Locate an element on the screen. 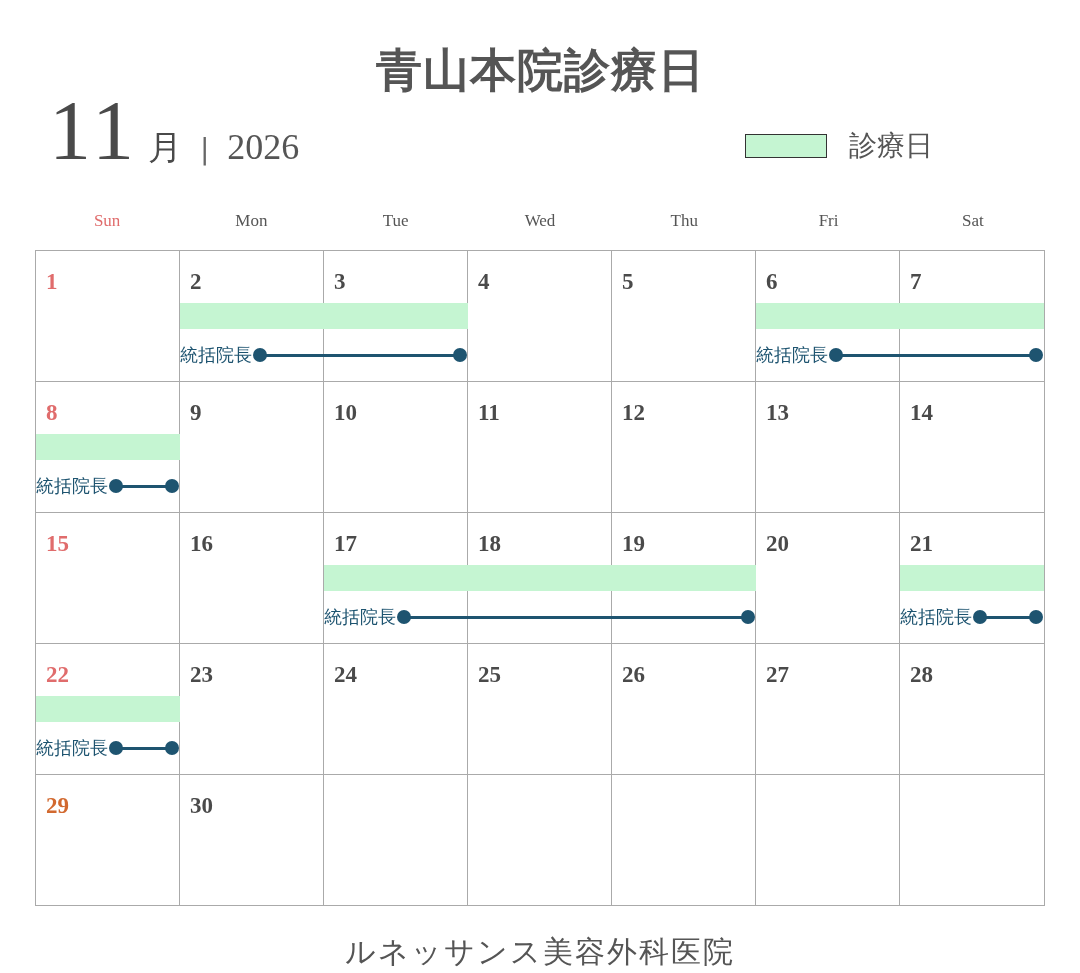 The image size is (1080, 973). day-number: 9 is located at coordinates (196, 412).